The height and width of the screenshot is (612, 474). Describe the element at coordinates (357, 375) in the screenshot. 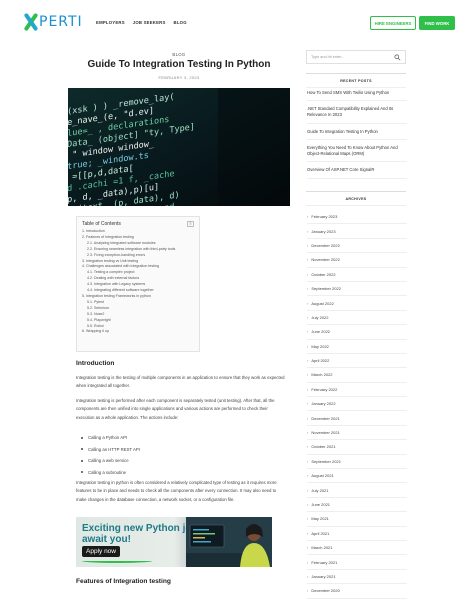

I see `archive-link: › March 2022` at that location.